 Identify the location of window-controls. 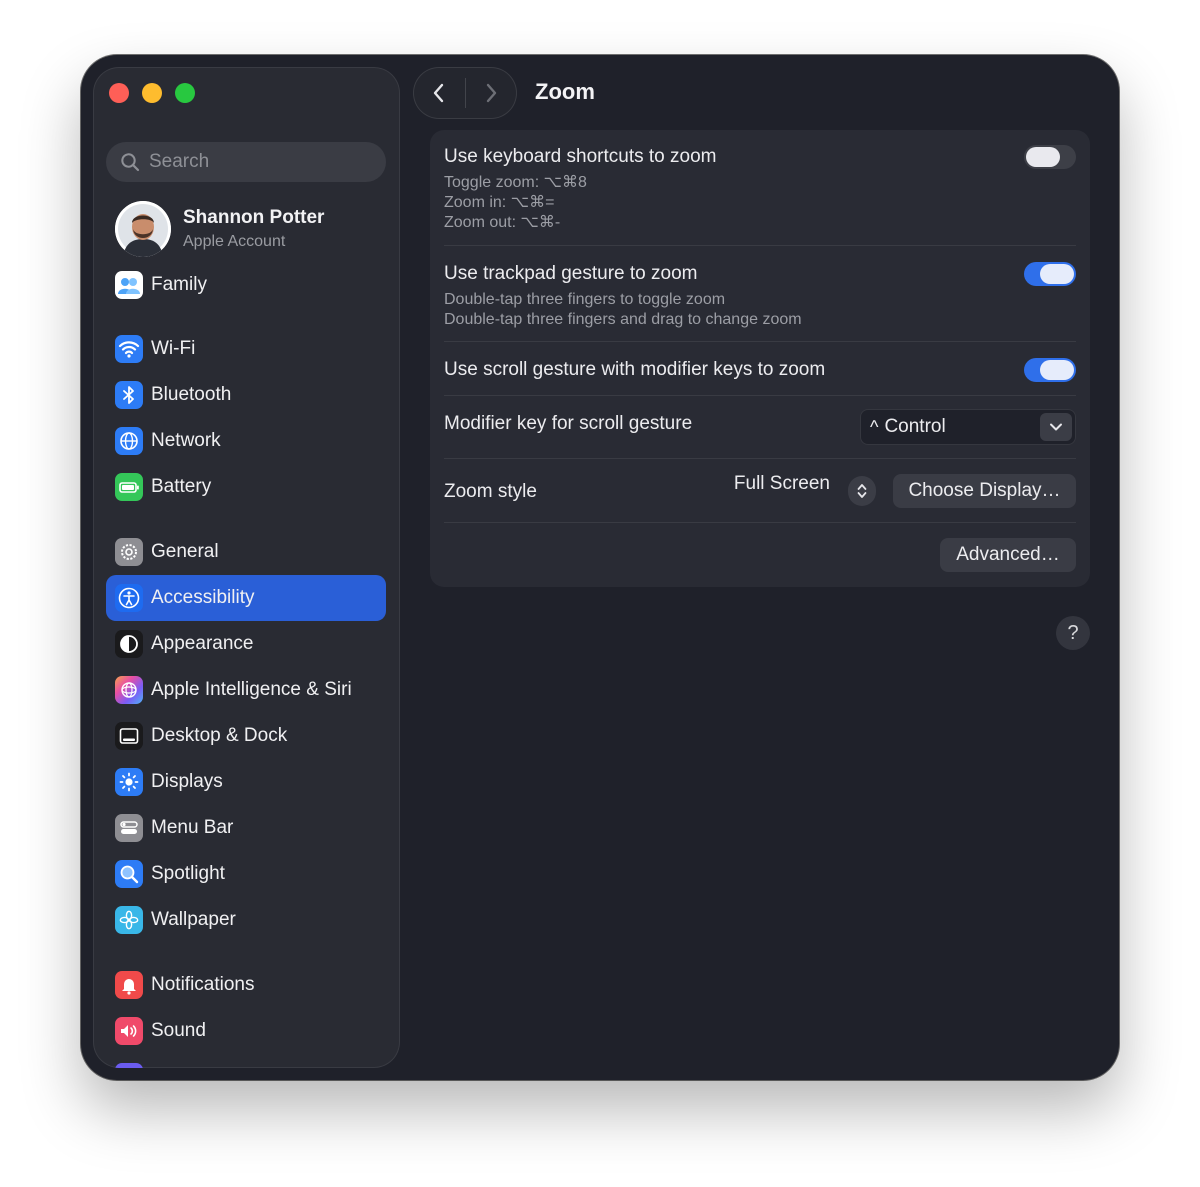
(152, 93).